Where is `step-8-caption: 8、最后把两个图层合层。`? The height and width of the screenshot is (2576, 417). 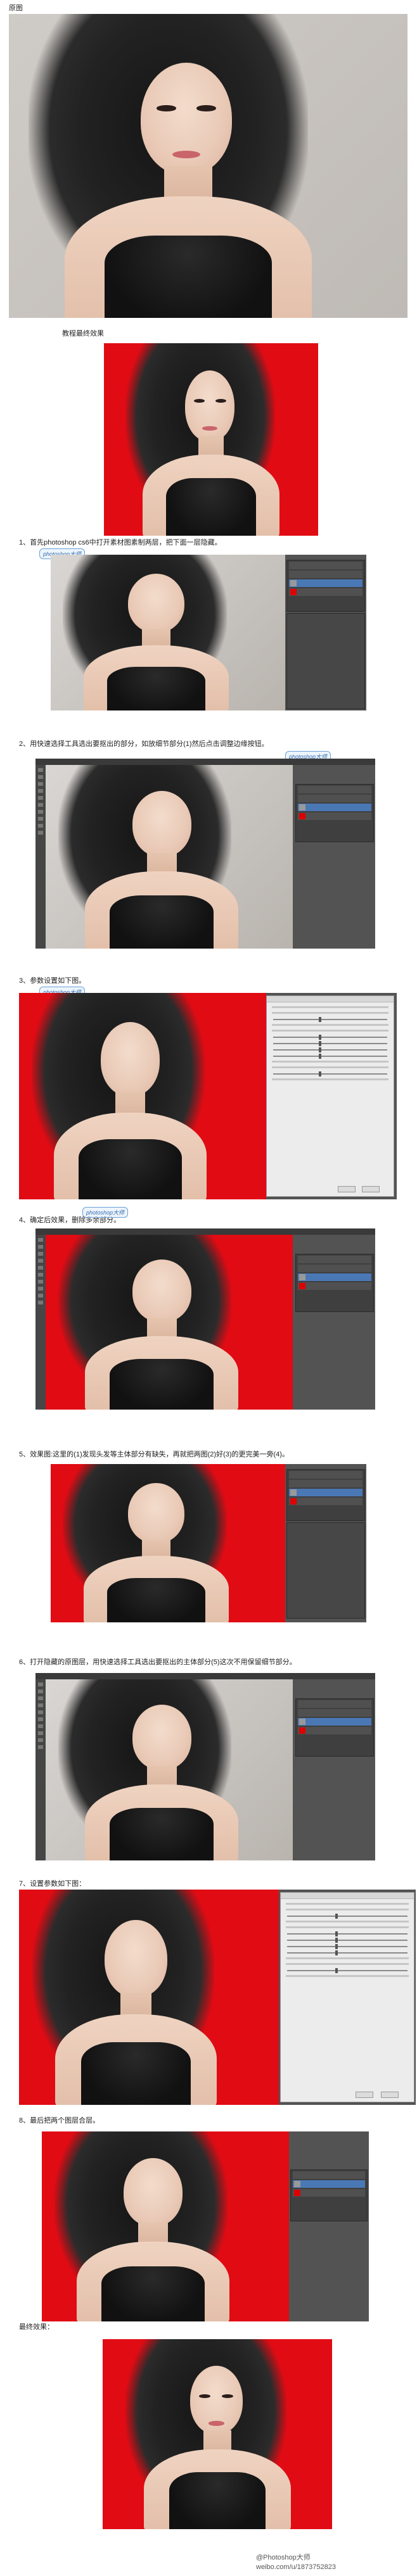
step-8-caption: 8、最后把两个图层合层。 is located at coordinates (59, 2120).